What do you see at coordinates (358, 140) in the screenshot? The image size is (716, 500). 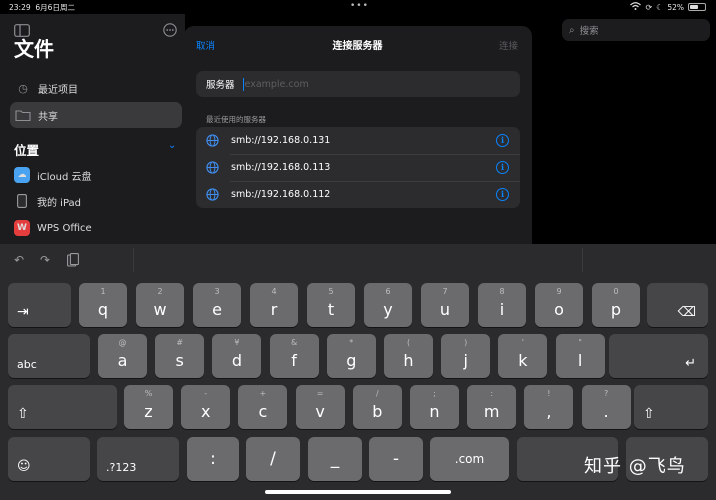 I see `list-item: smb://192.168.0.131 i` at bounding box center [358, 140].